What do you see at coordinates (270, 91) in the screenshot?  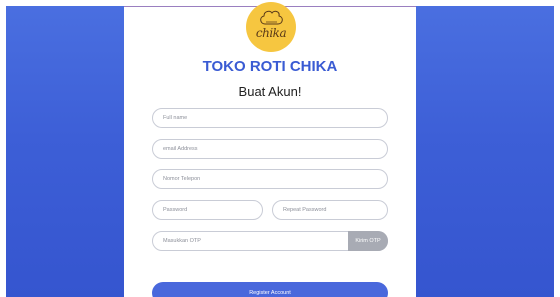 I see `form-heading: Buat Akun!` at bounding box center [270, 91].